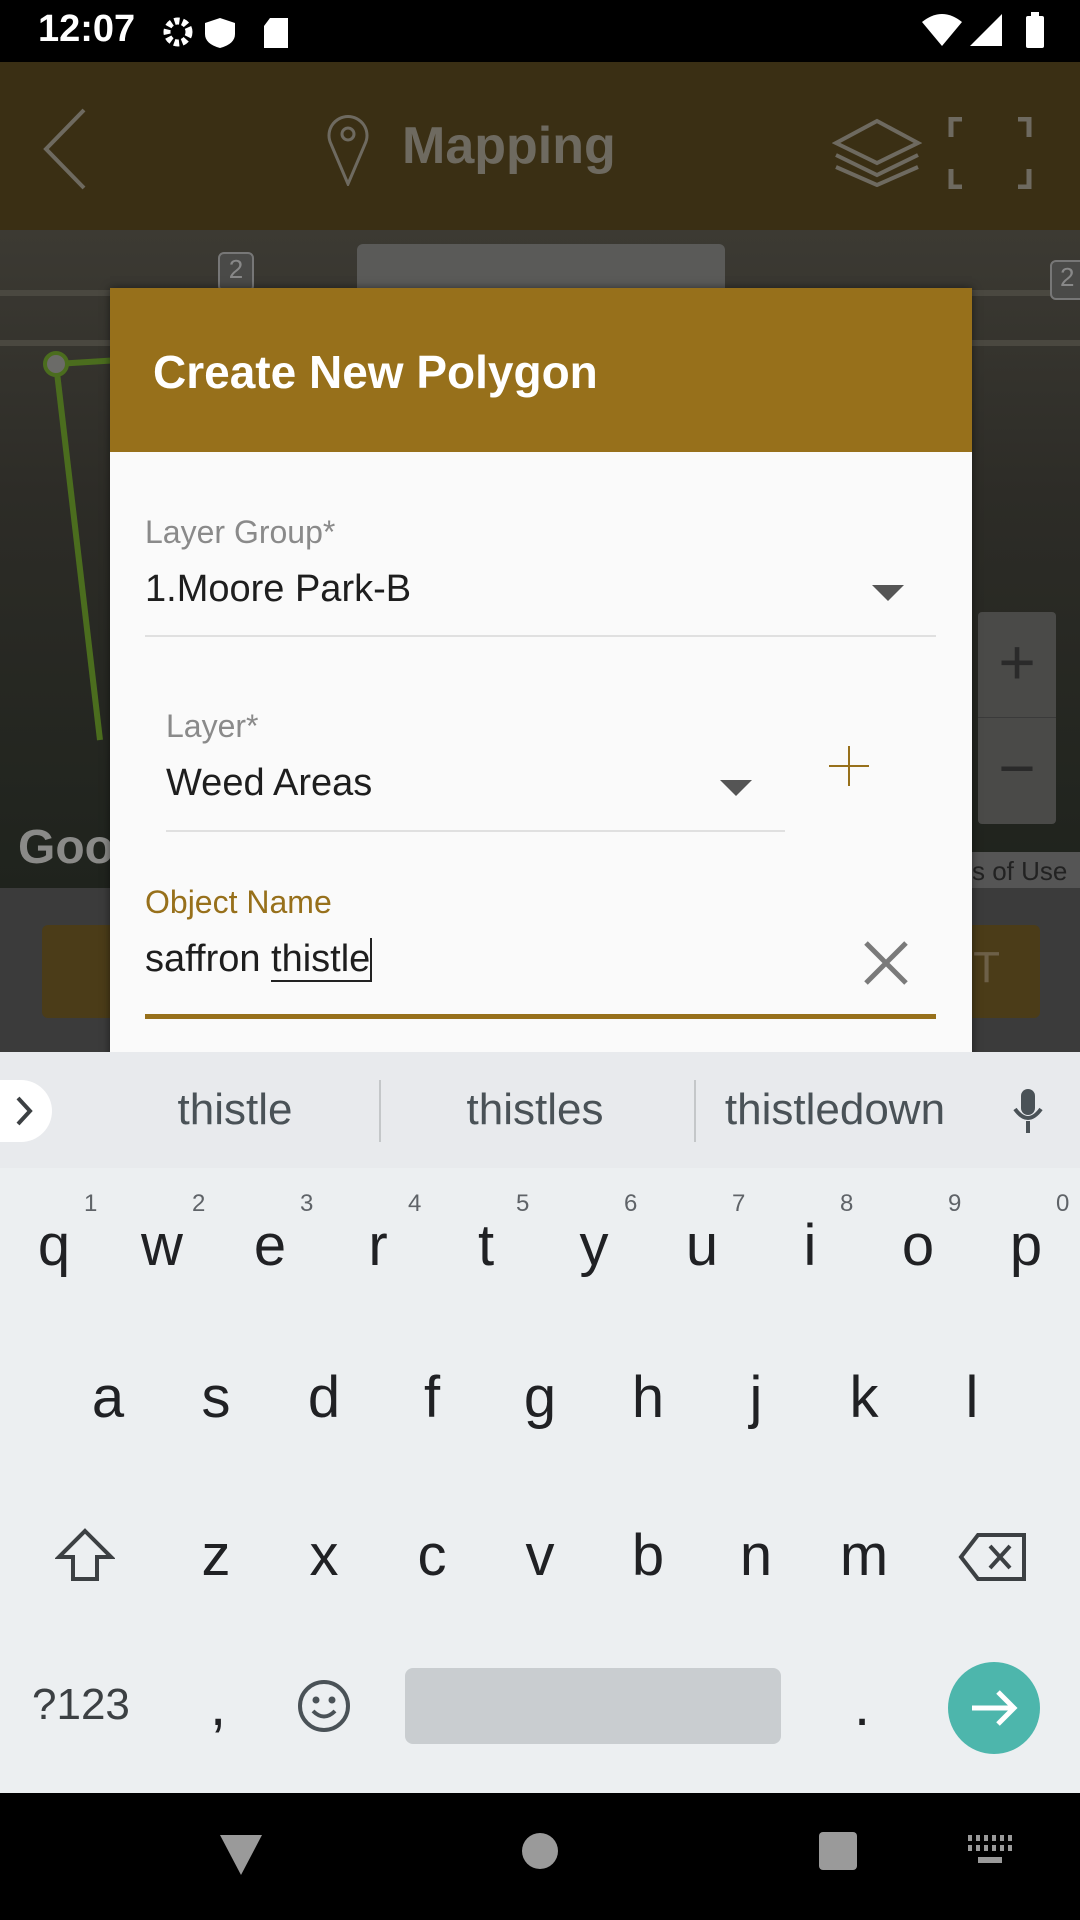 The height and width of the screenshot is (1920, 1080). I want to click on google-logo: Goo, so click(66, 847).